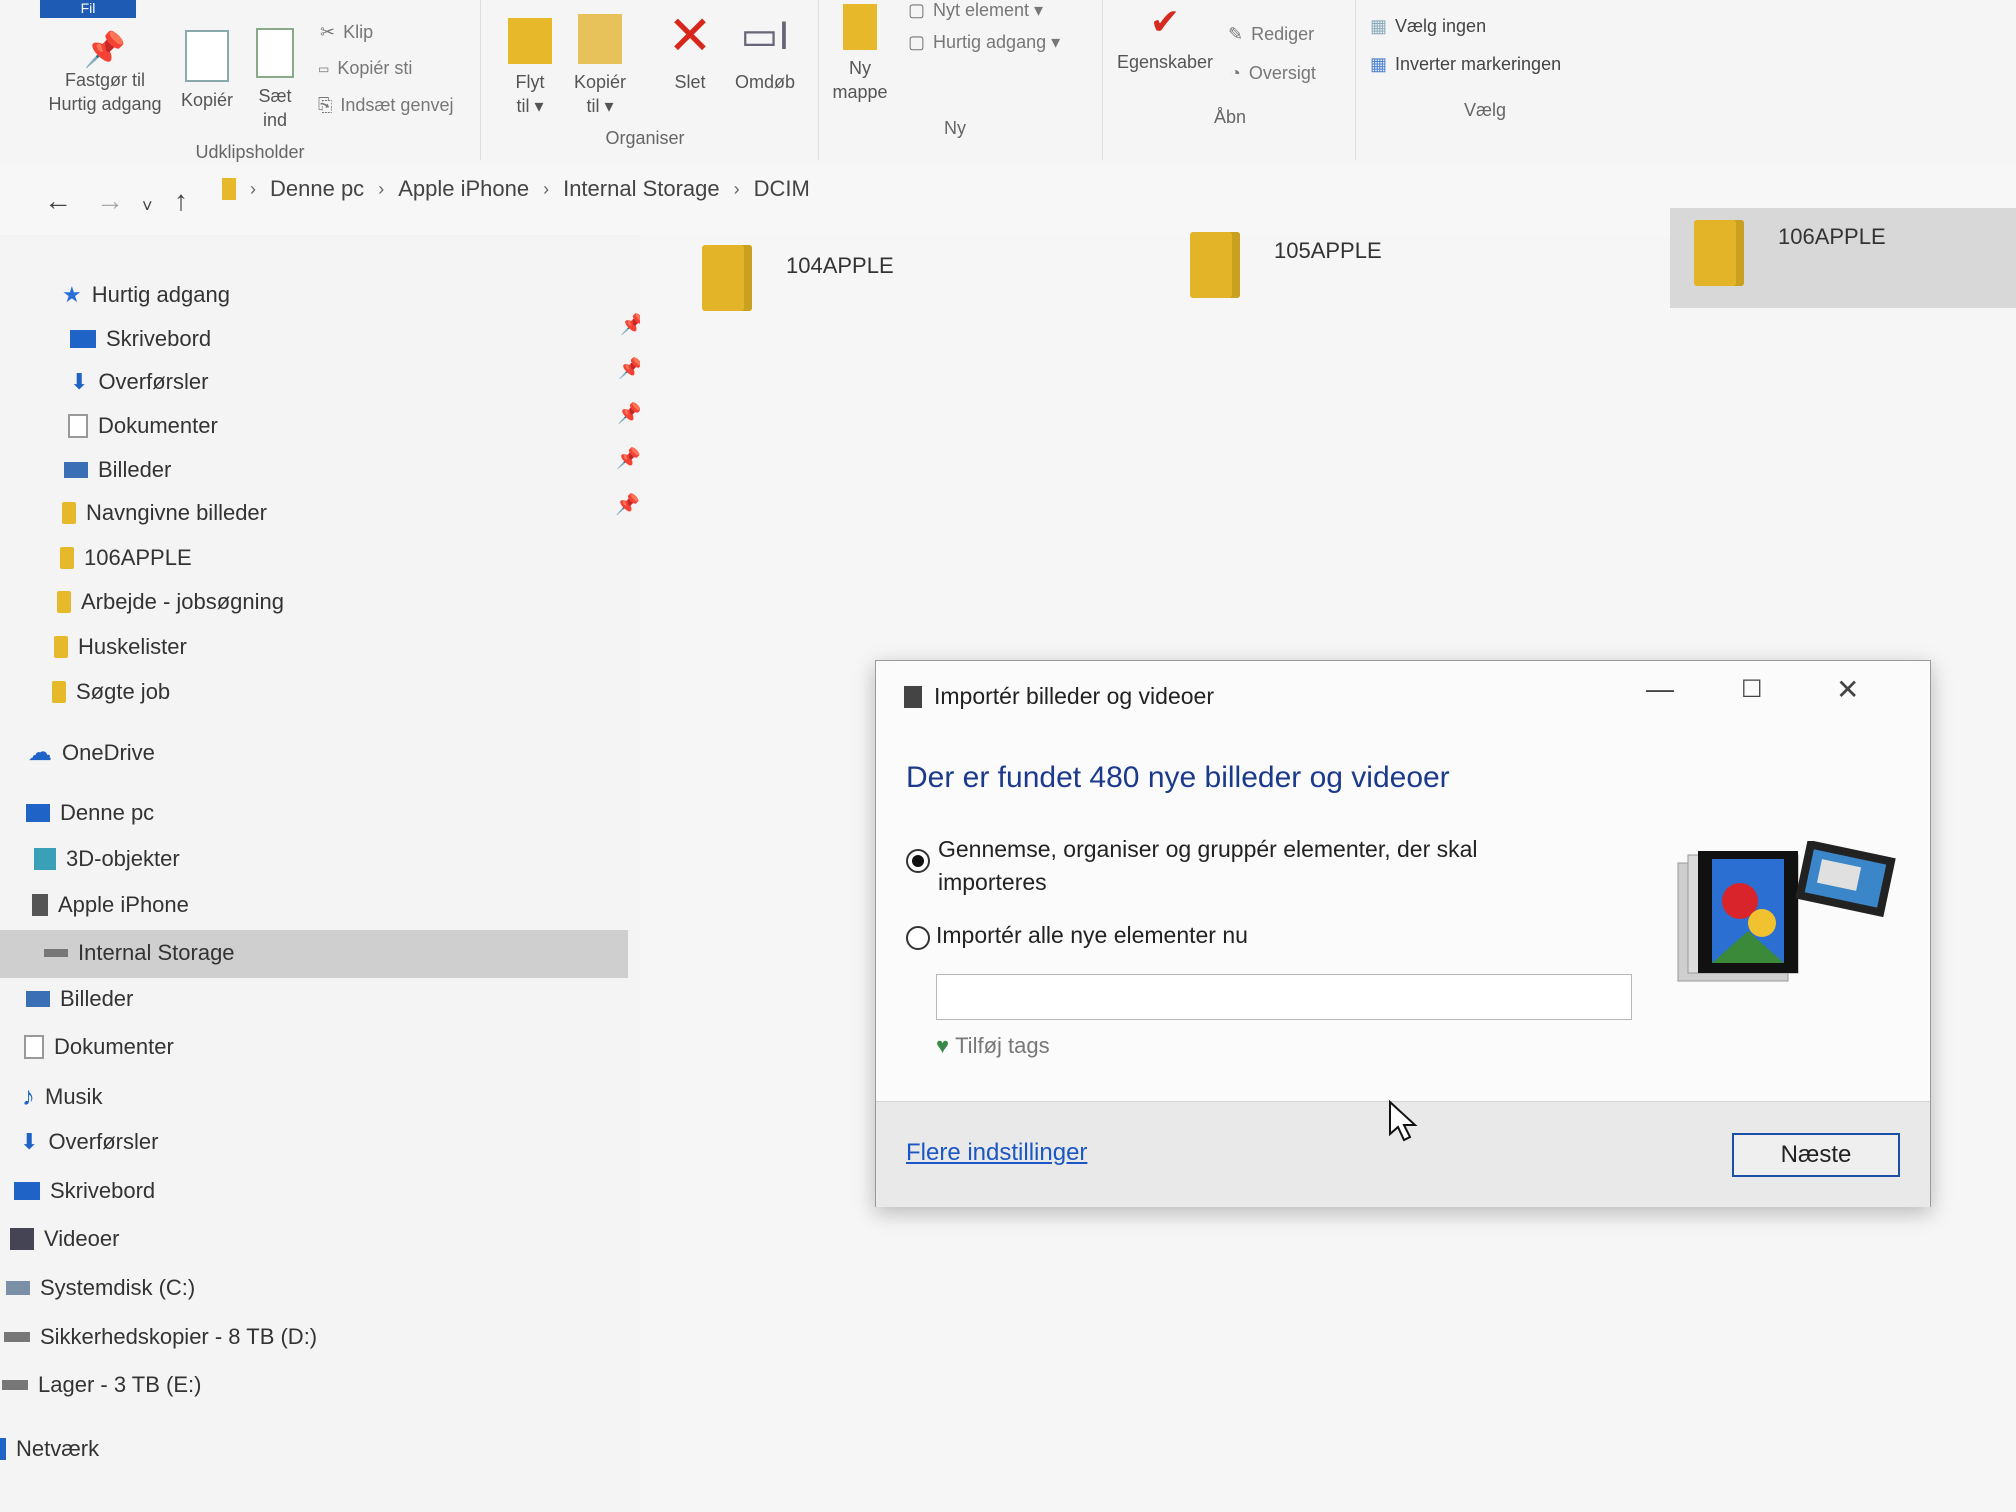 This screenshot has width=2016, height=1512. Describe the element at coordinates (600, 94) in the screenshot. I see `copy-to-label: Kopiér til ▾` at that location.